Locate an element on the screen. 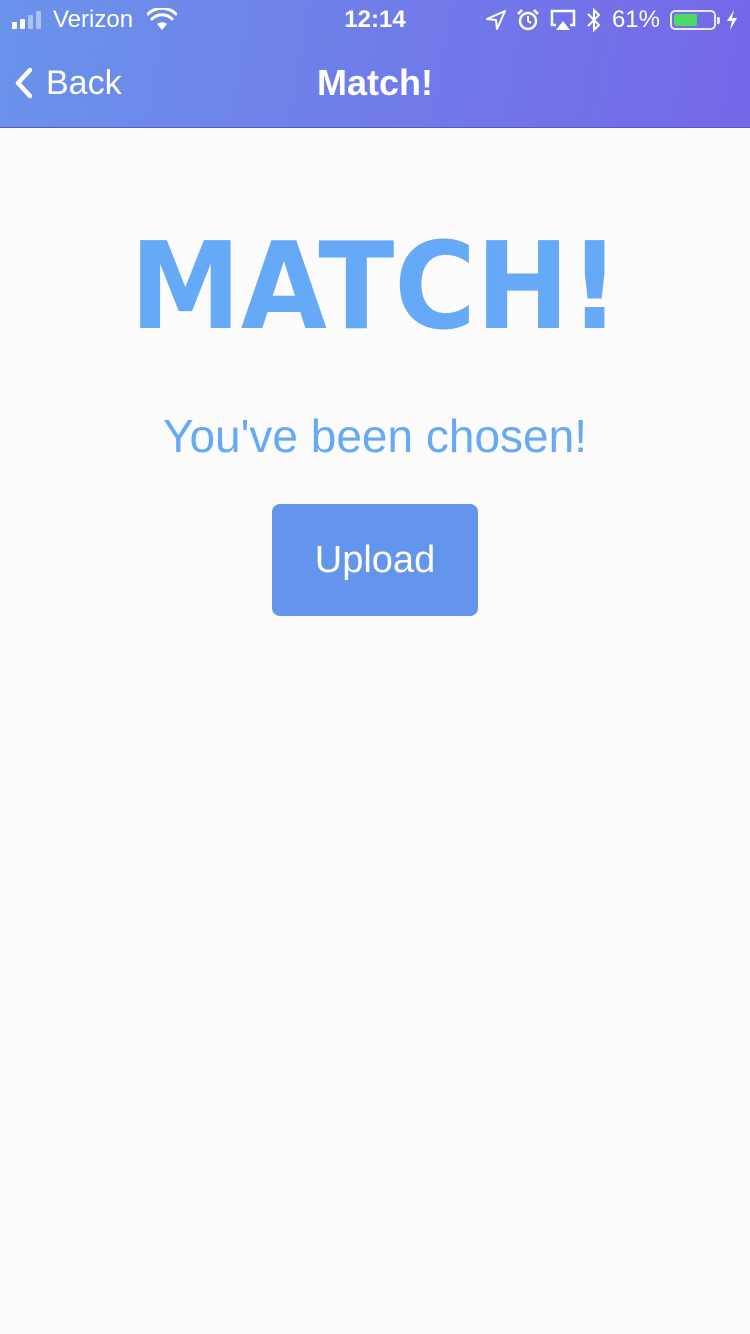  battery-icon is located at coordinates (695, 20).